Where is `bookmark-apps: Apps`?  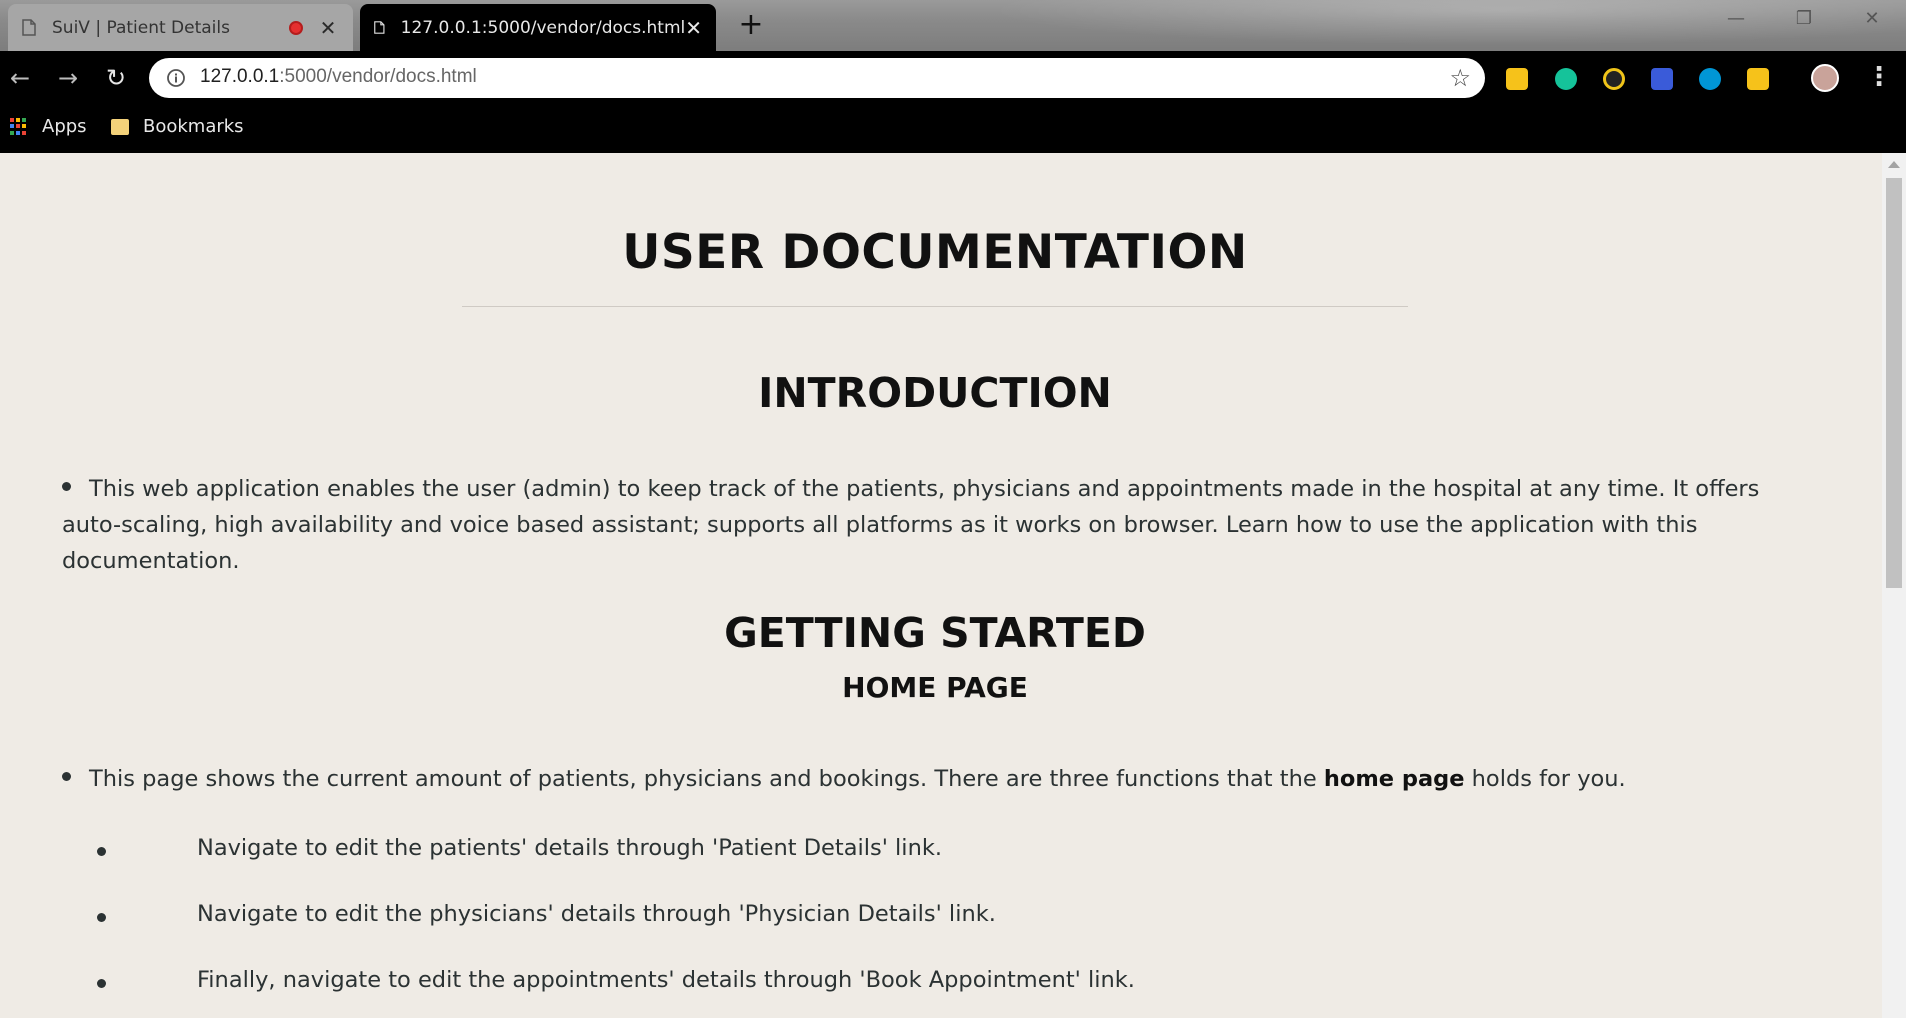 bookmark-apps: Apps is located at coordinates (48, 126).